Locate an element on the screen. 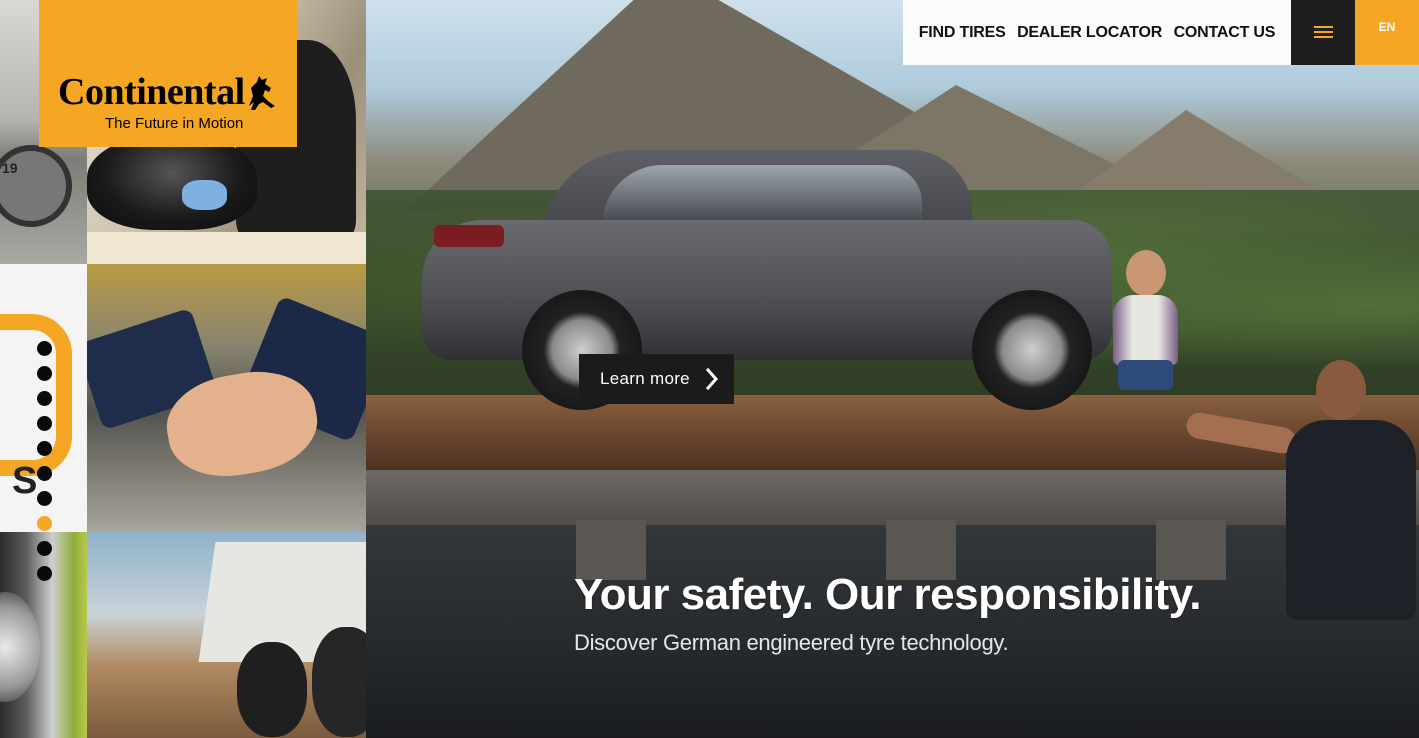  slider-pagination is located at coordinates (45, 466).